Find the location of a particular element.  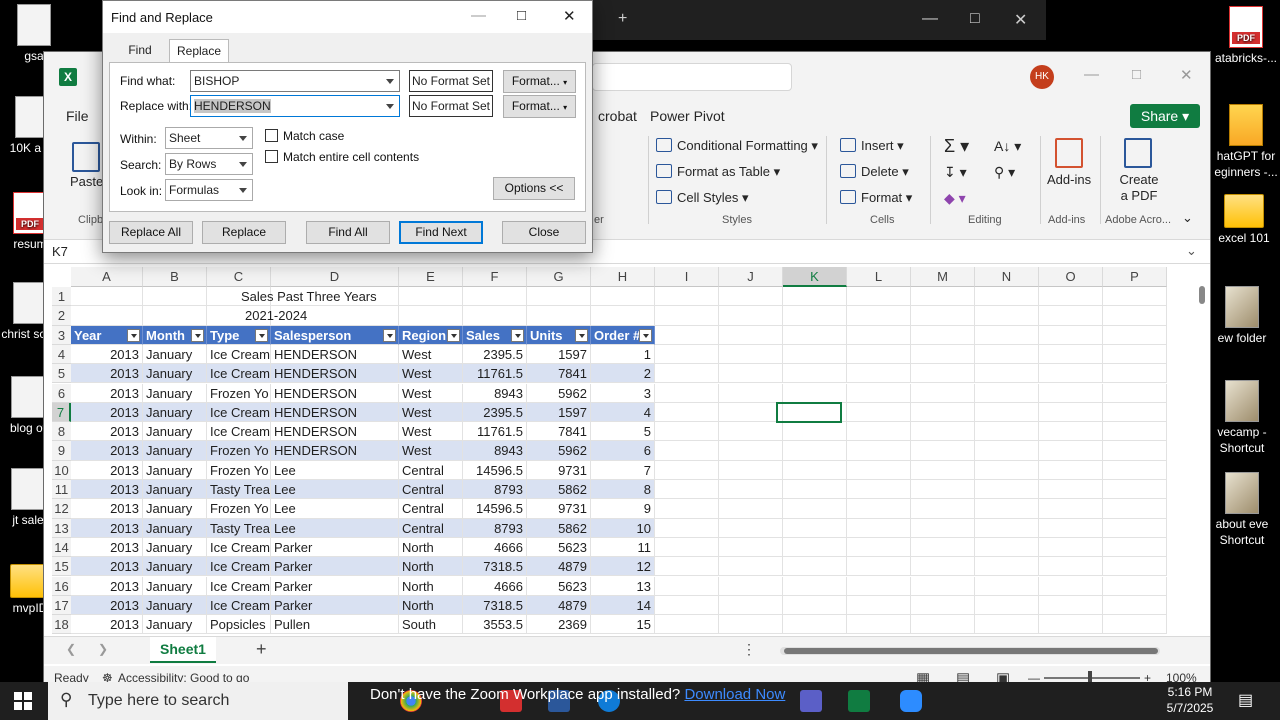

column-header: D is located at coordinates (335, 277).